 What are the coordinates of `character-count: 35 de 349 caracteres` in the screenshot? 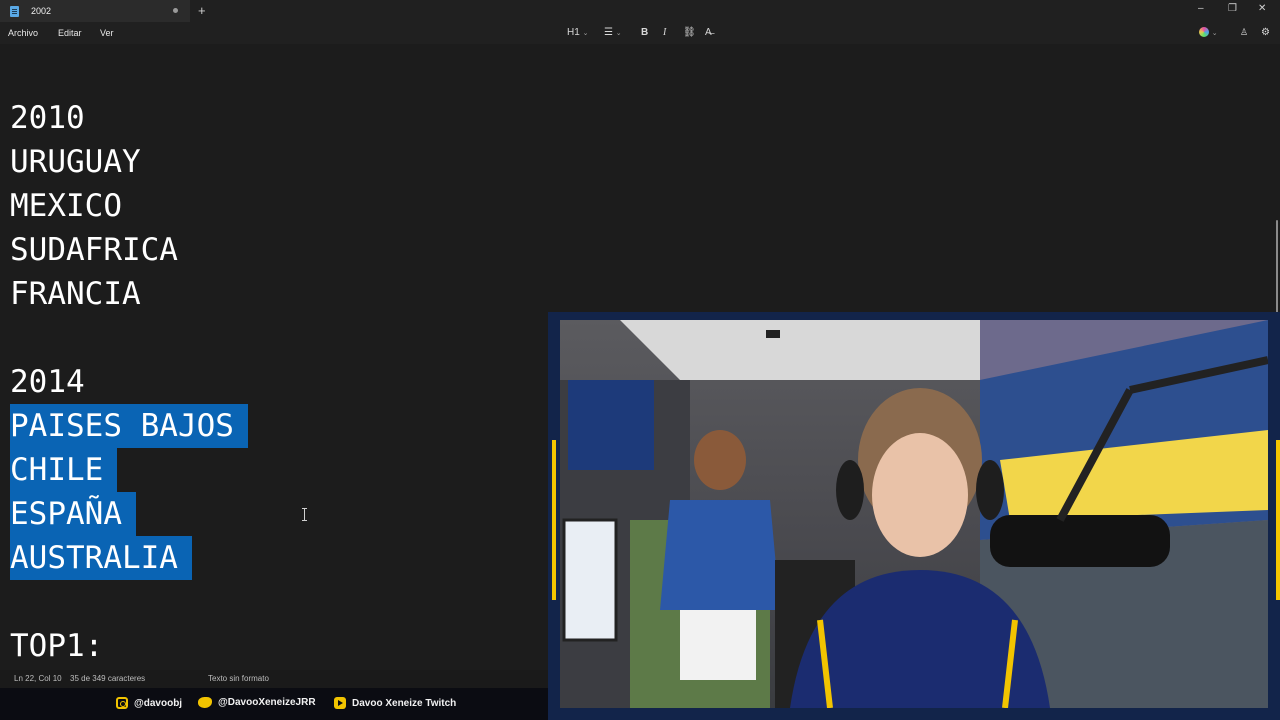 It's located at (108, 678).